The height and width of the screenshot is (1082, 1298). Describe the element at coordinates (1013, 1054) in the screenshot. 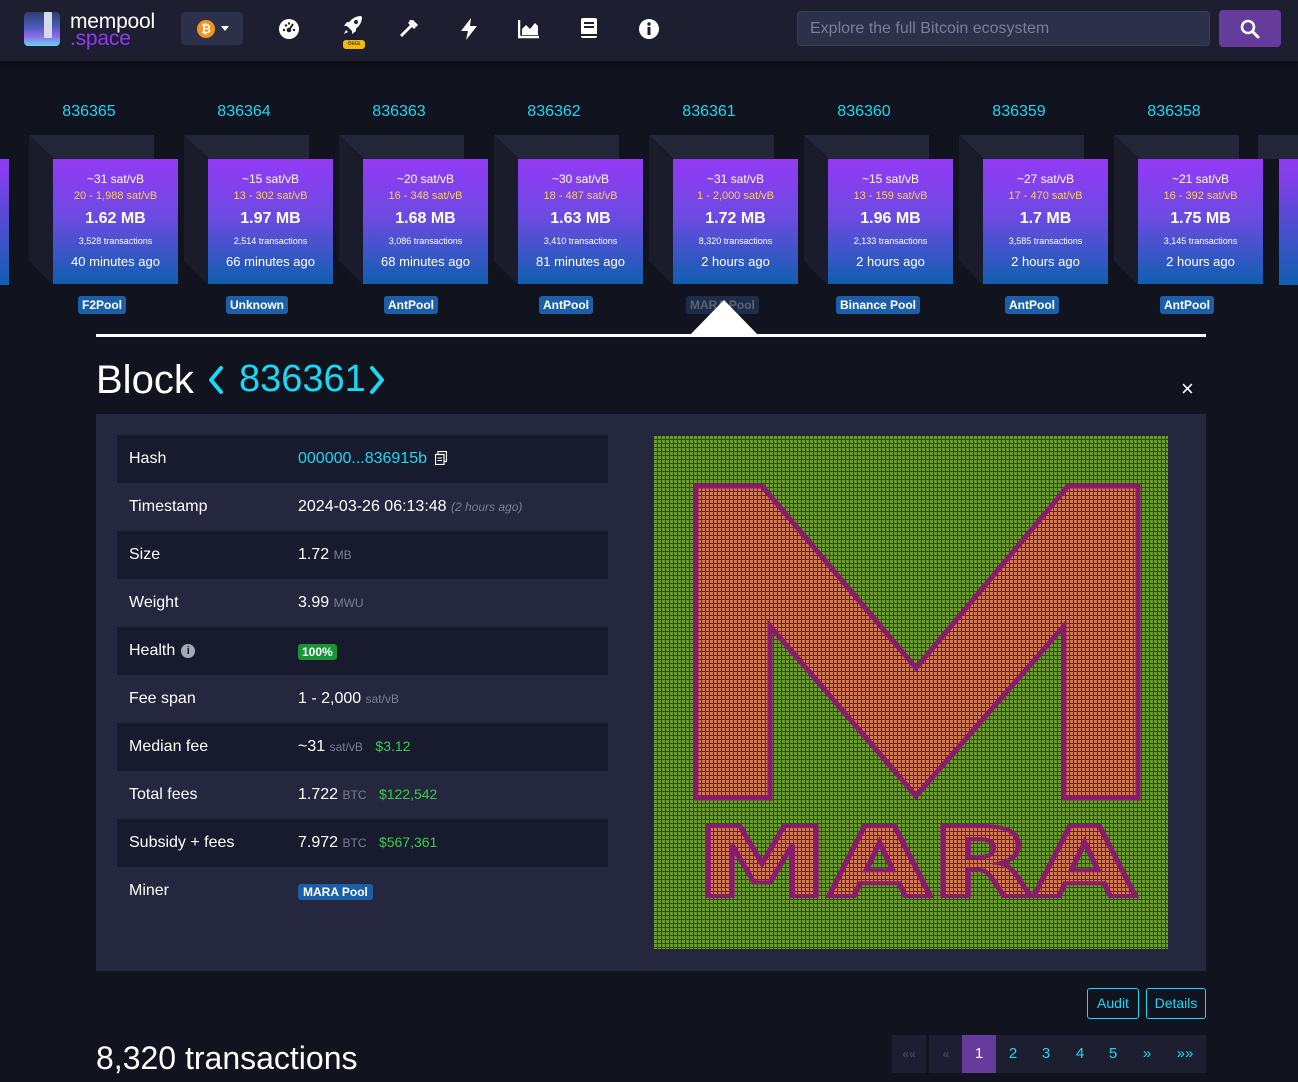

I see `pagination-page-2: 2` at that location.